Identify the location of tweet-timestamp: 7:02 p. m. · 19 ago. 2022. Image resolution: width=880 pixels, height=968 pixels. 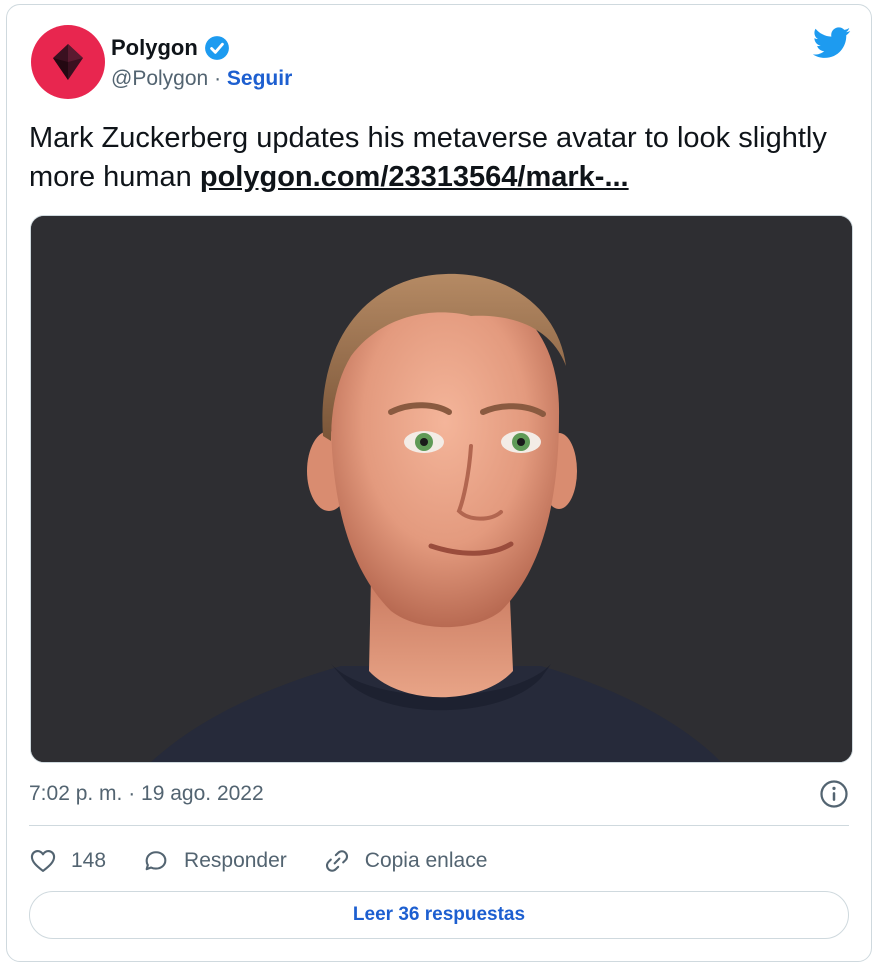
(146, 794).